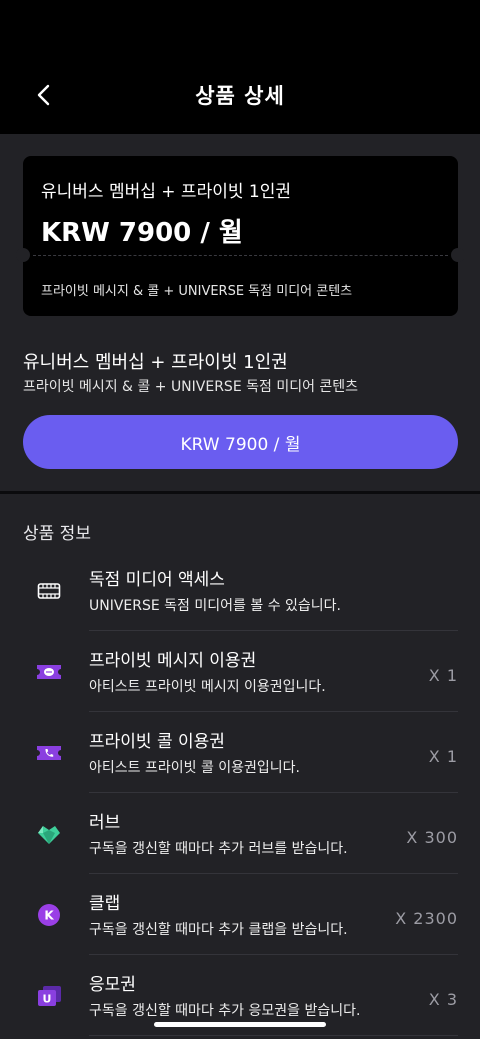 This screenshot has width=480, height=1039. Describe the element at coordinates (443, 999) in the screenshot. I see `item-quantity: X 3` at that location.